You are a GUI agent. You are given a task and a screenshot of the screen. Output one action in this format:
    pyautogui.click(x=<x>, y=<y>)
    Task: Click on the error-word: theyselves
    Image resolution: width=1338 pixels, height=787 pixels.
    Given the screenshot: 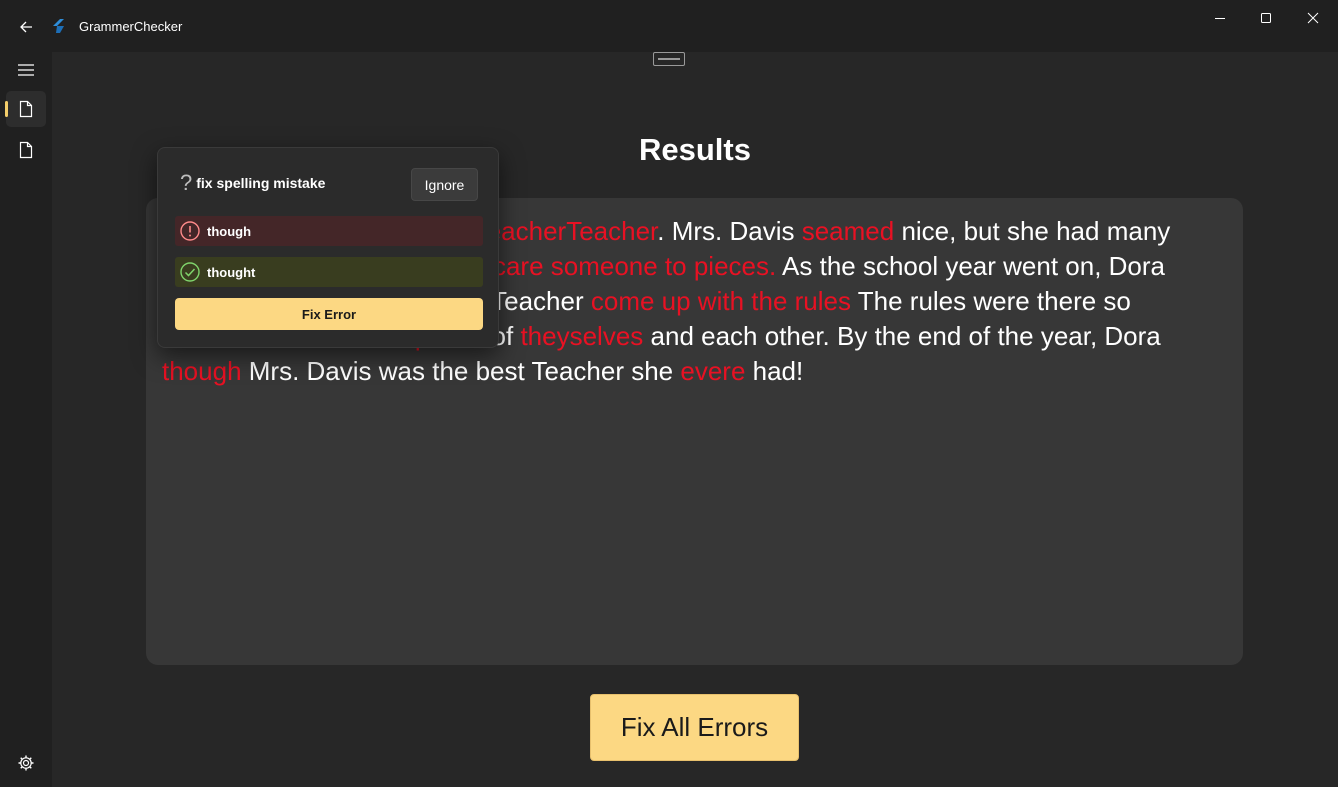 What is the action you would take?
    pyautogui.click(x=581, y=336)
    